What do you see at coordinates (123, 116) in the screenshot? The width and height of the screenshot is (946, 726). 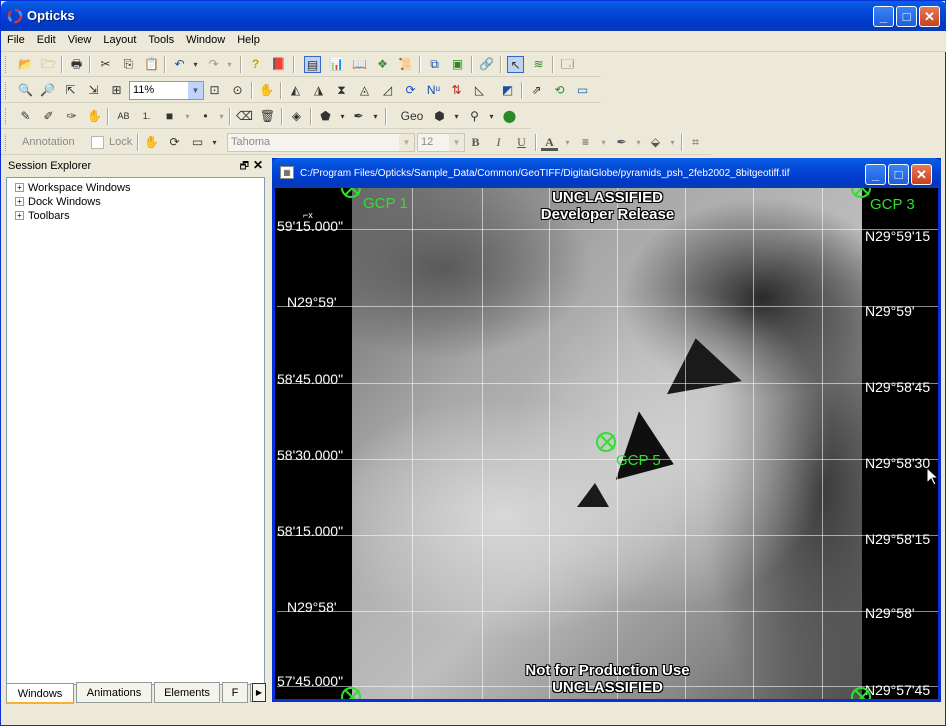 I see `label-ab: AB` at bounding box center [123, 116].